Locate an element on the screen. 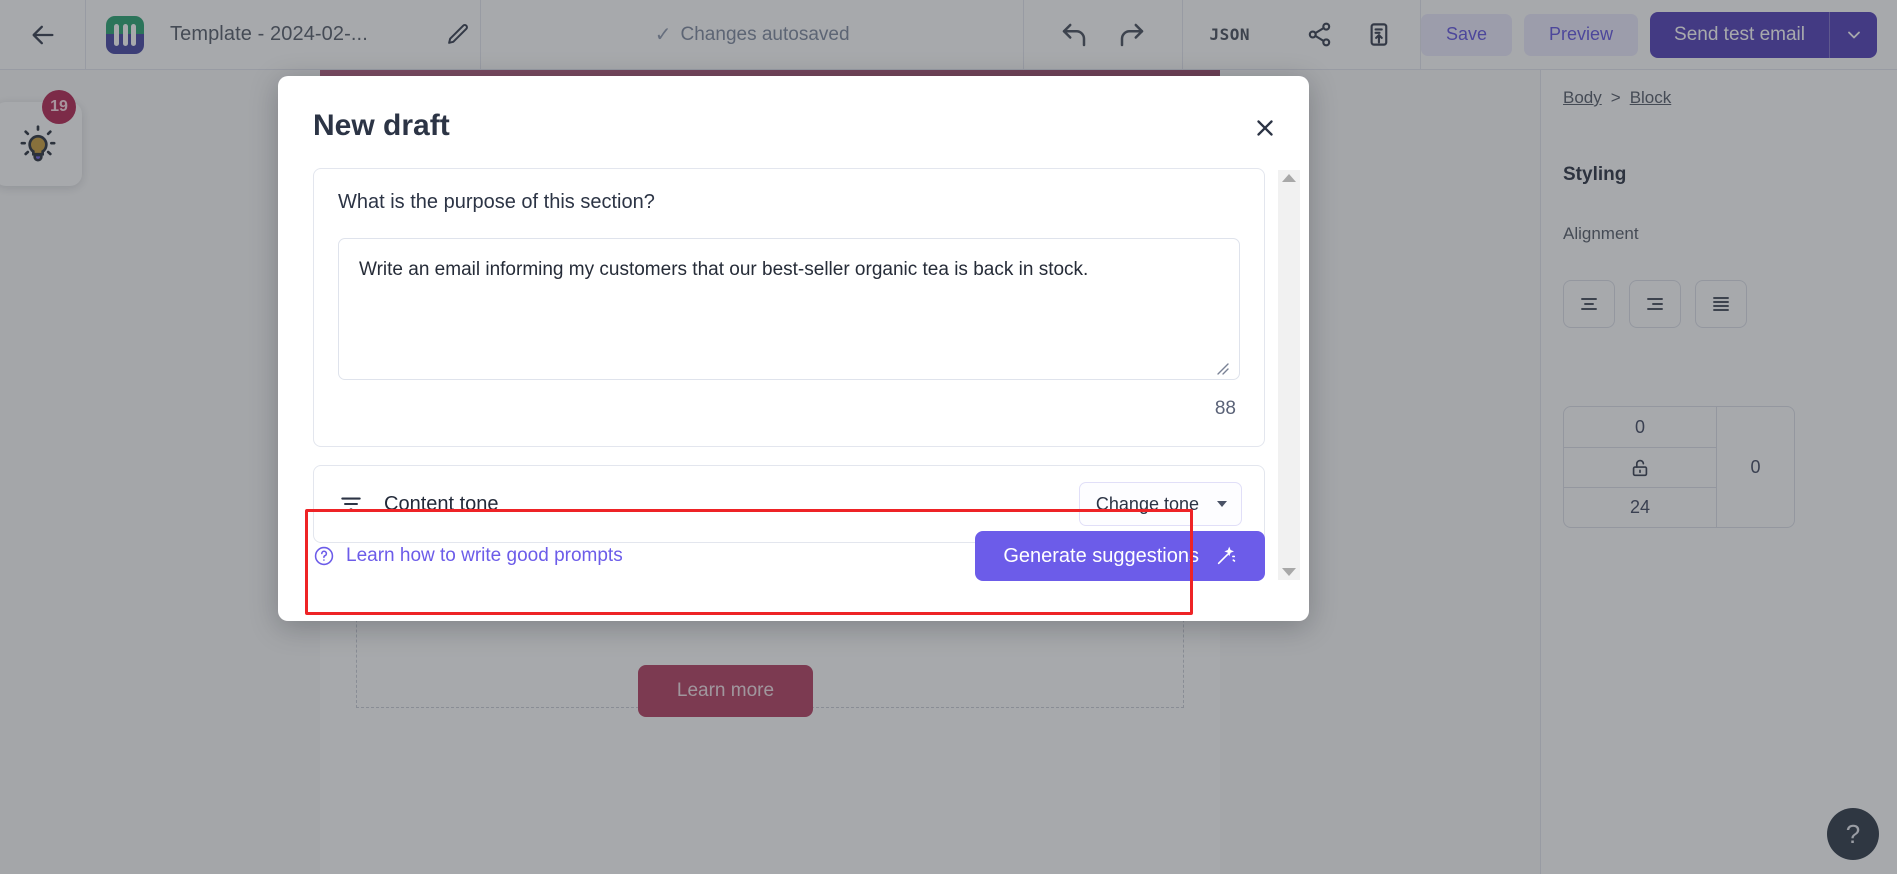  learn-prompts-label: Learn how to write good prompts is located at coordinates (484, 555).